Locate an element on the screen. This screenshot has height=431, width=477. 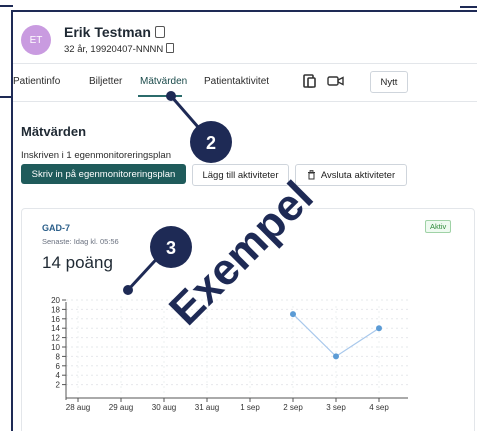
active-tab-indicator is located at coordinates (160, 96).